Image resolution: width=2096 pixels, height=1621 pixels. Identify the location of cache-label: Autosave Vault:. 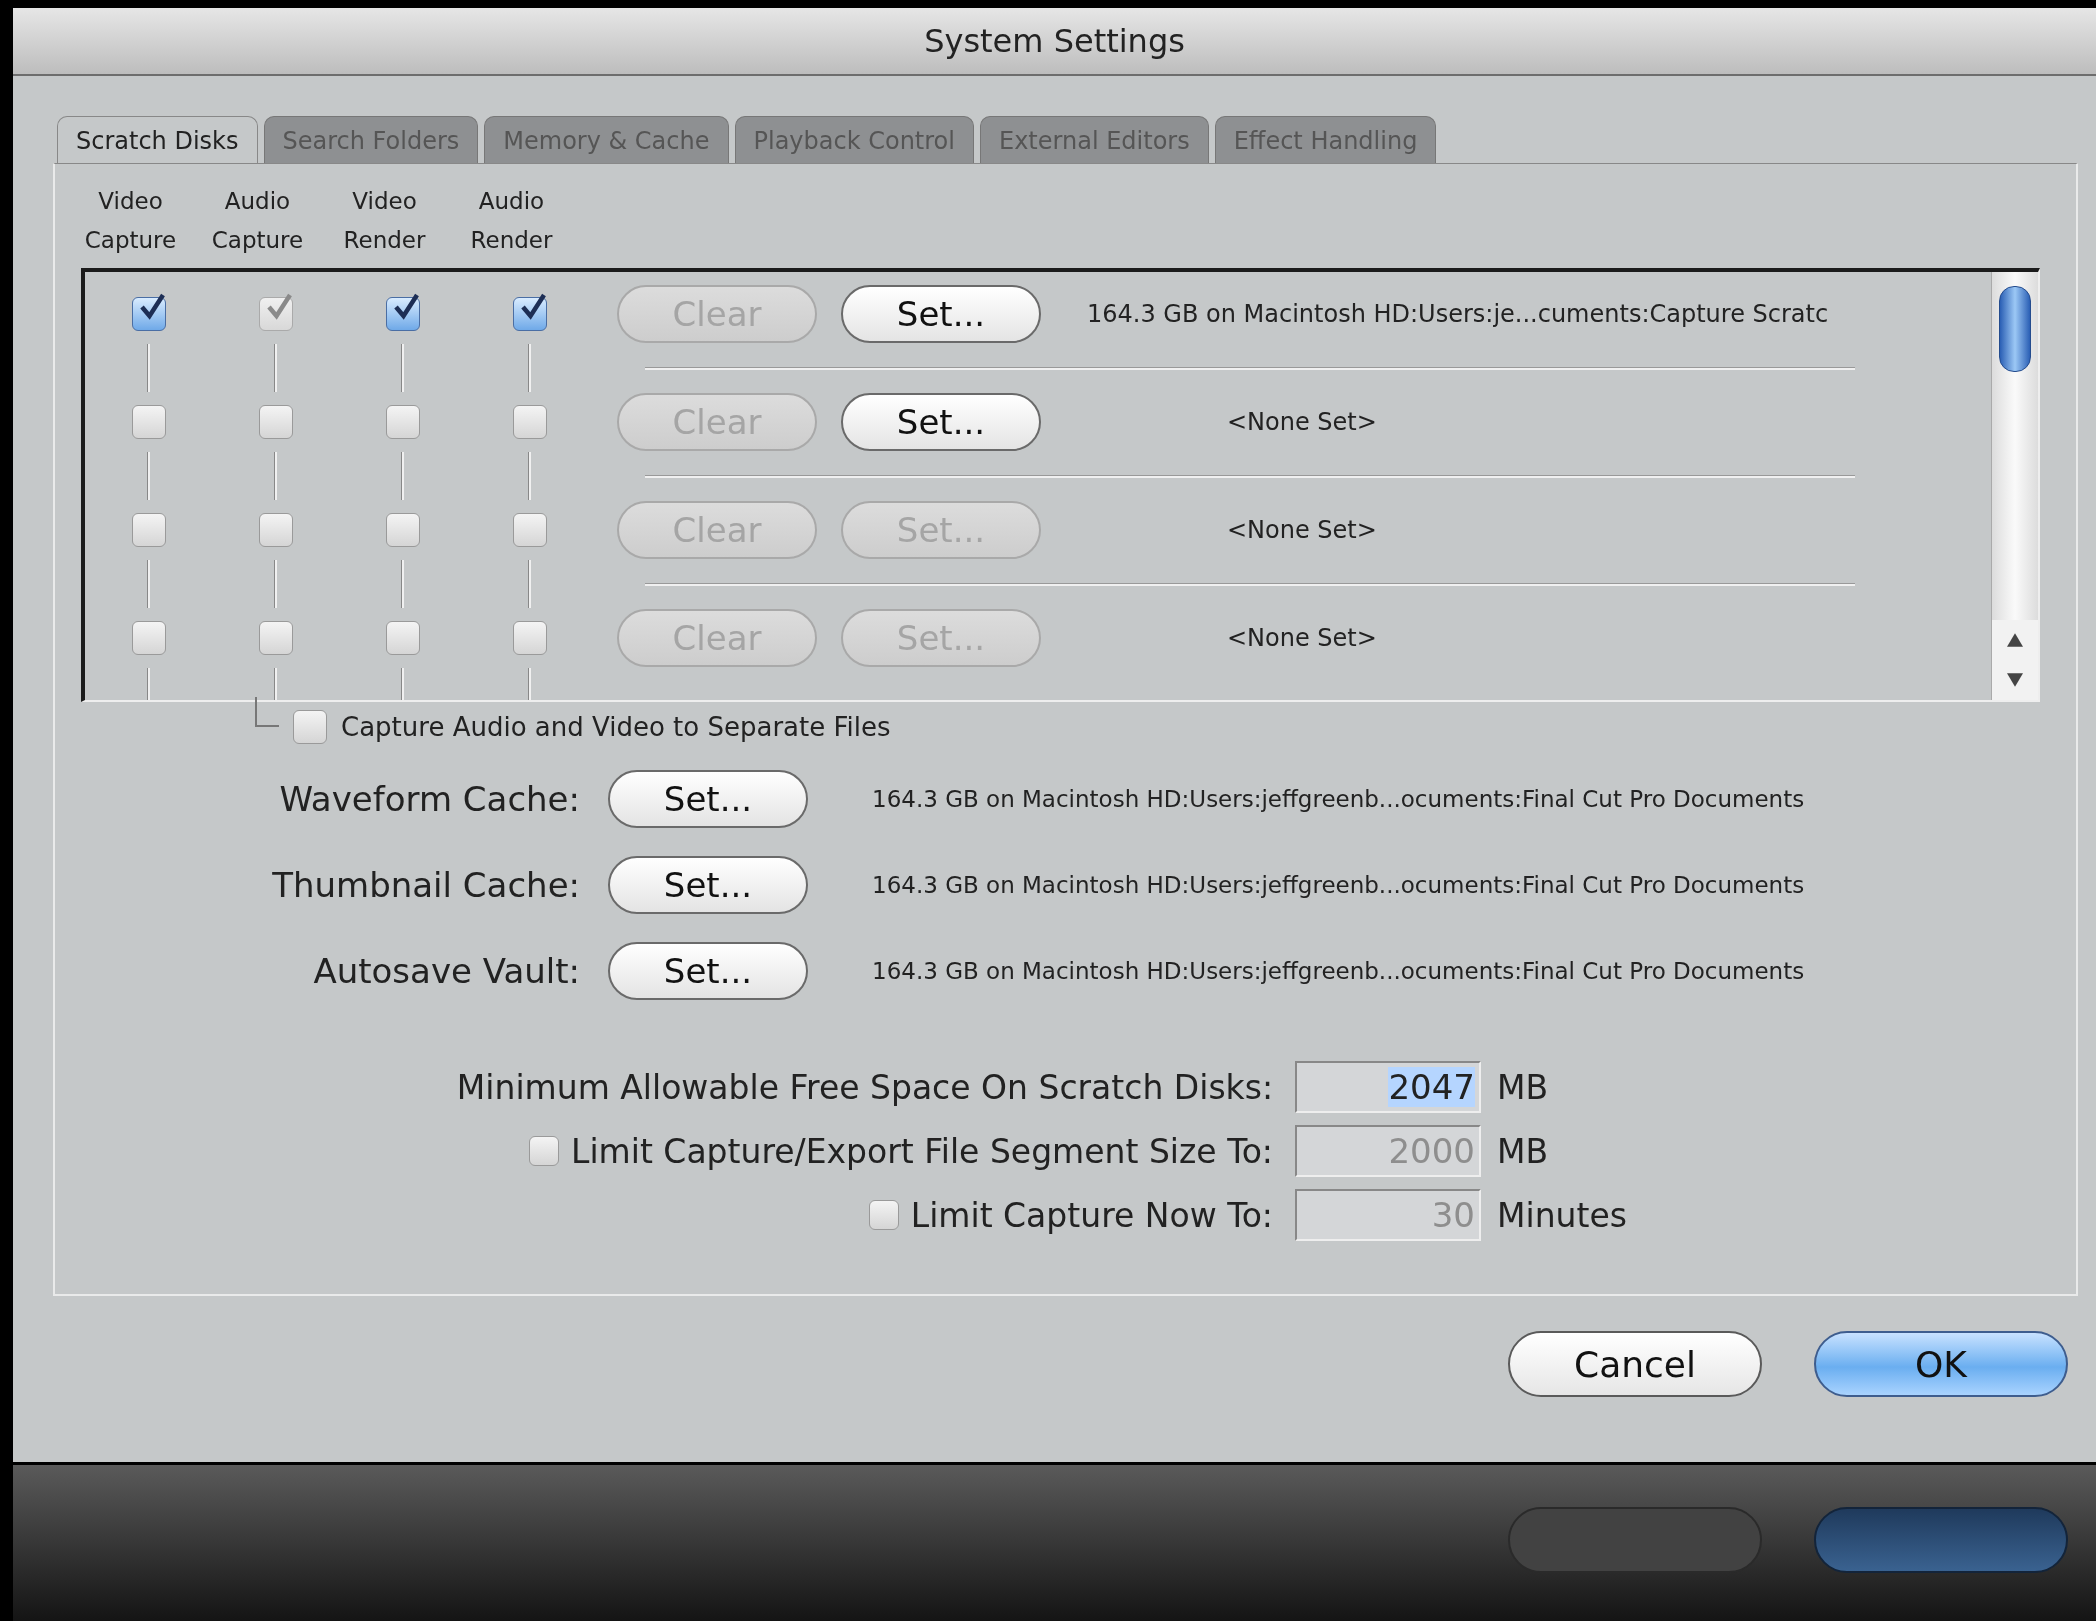
(446, 971).